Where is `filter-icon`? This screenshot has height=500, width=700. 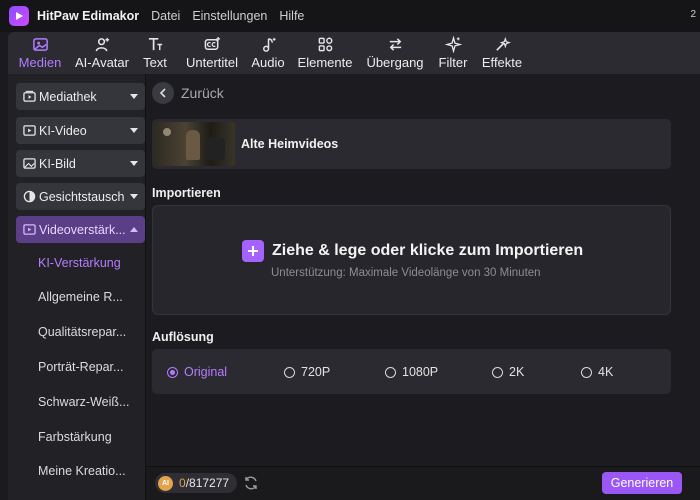 filter-icon is located at coordinates (453, 44).